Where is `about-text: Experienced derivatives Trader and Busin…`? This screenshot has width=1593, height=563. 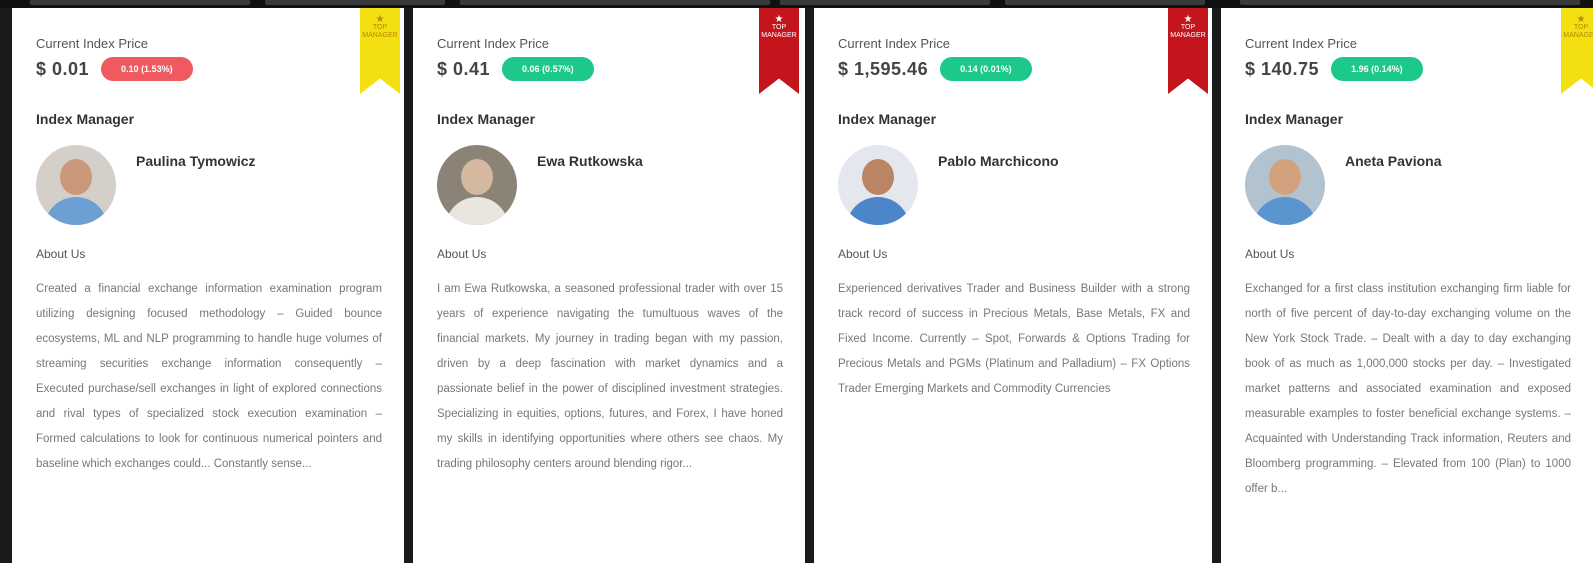 about-text: Experienced derivatives Trader and Busin… is located at coordinates (1014, 339).